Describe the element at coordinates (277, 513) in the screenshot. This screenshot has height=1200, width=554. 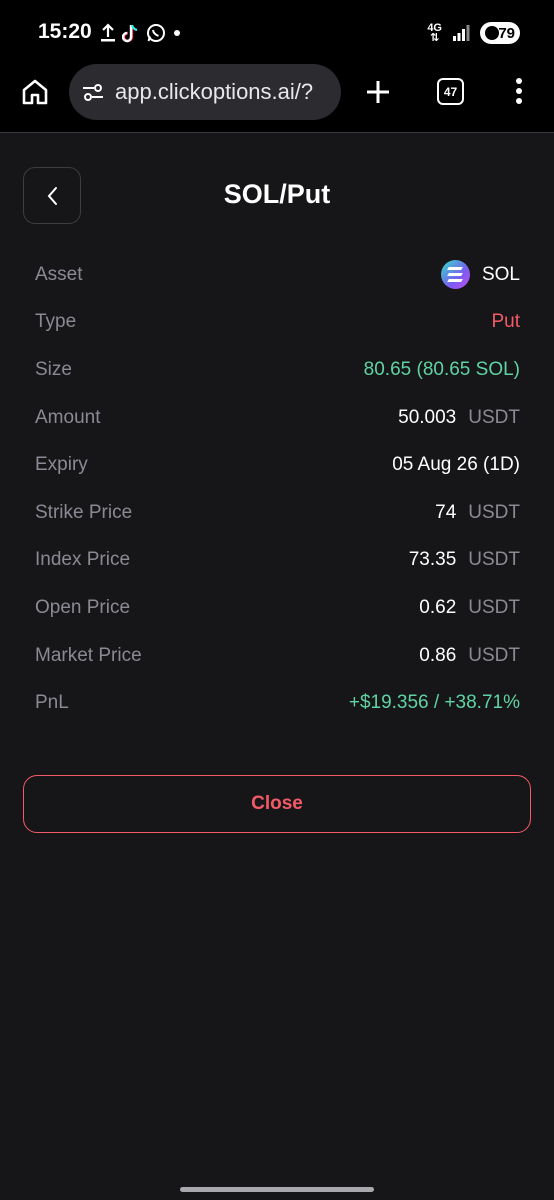
I see `detail-row-strike-price: Strike Price 74 USDT` at that location.